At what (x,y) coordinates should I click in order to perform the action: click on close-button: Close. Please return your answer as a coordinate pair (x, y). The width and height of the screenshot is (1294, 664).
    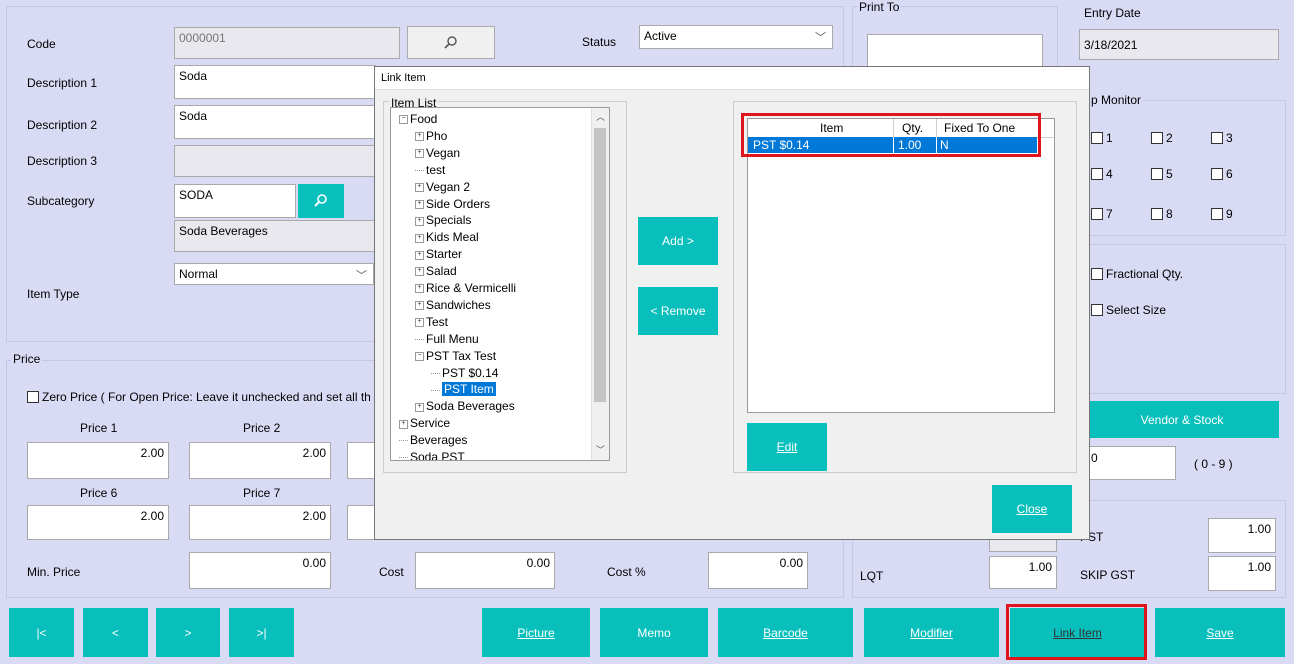
    Looking at the image, I should click on (1032, 509).